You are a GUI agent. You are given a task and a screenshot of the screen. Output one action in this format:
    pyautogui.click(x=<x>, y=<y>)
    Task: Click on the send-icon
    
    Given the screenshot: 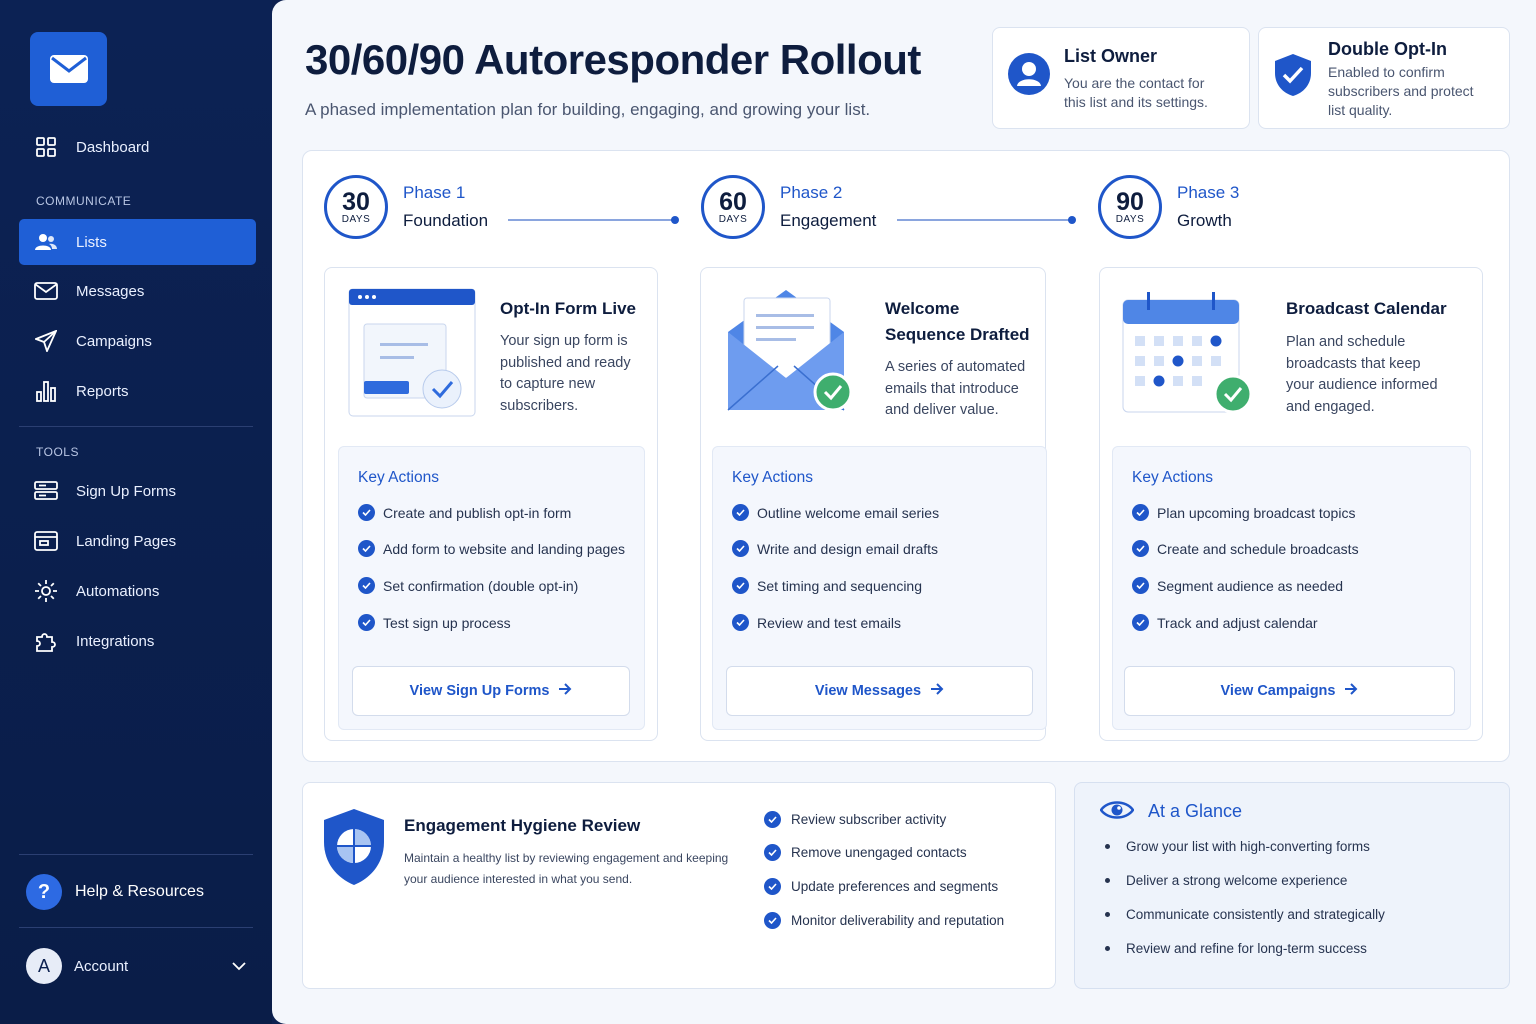 What is the action you would take?
    pyautogui.click(x=46, y=341)
    